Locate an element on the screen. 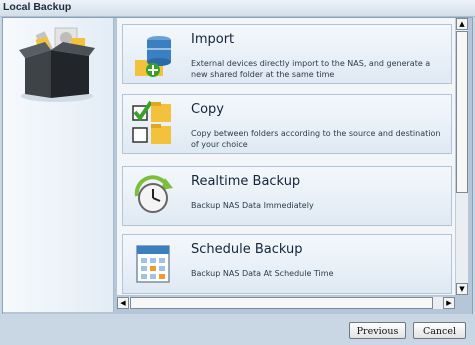  previous-button: Previous is located at coordinates (377, 330).